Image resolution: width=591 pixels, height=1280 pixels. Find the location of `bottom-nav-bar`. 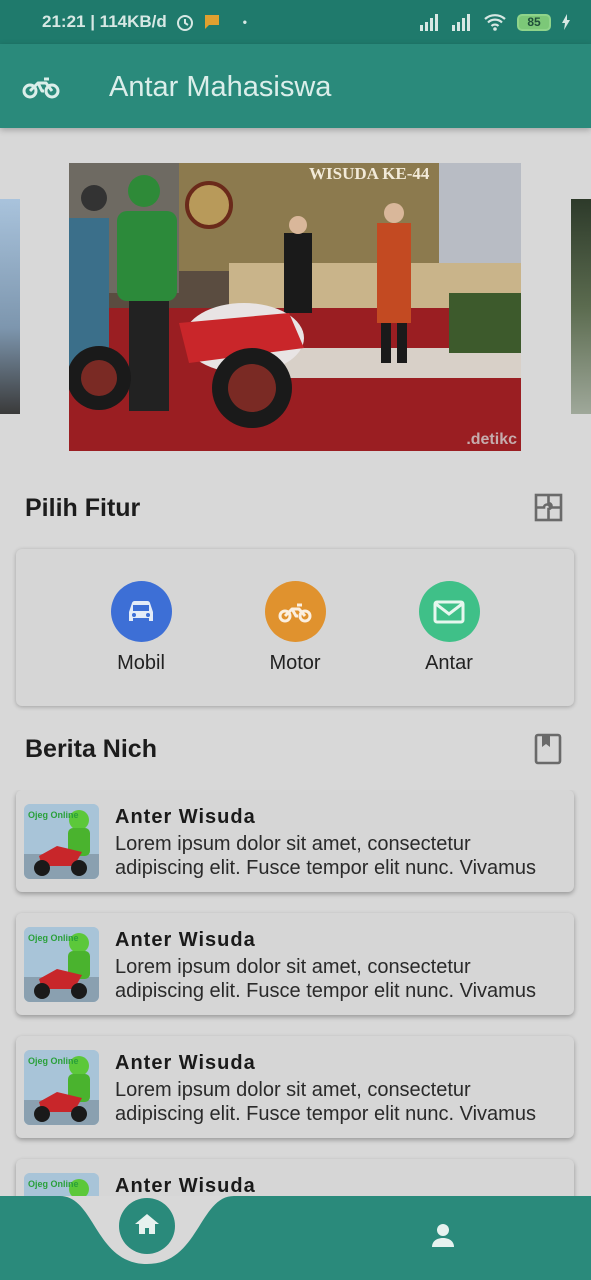

bottom-nav-bar is located at coordinates (295, 1238).